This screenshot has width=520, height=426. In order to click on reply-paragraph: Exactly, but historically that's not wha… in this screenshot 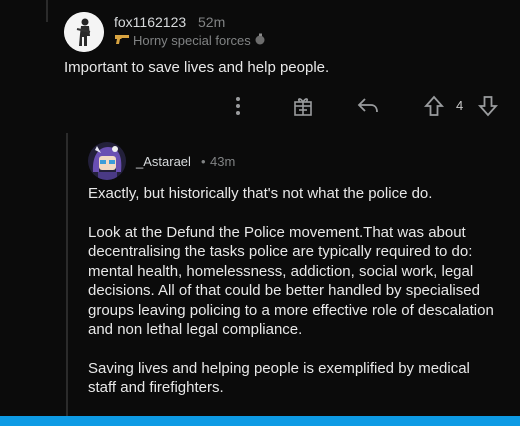, I will do `click(260, 193)`.